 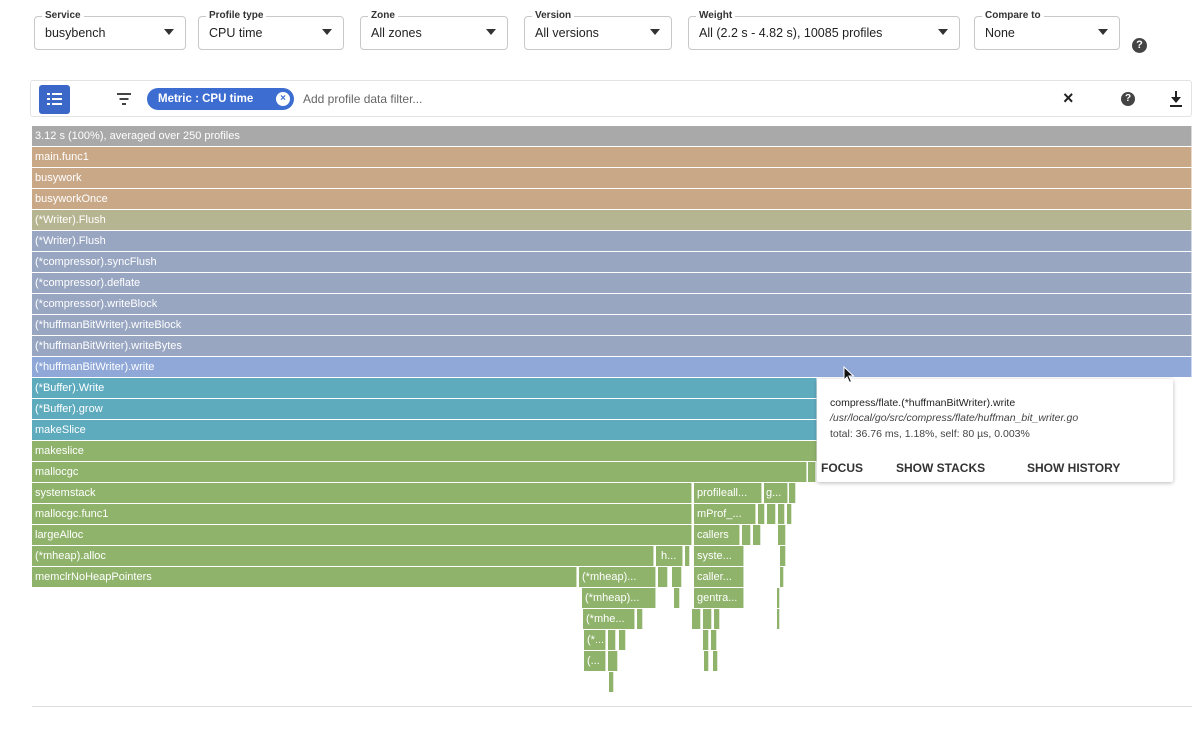 What do you see at coordinates (1000, 33) in the screenshot?
I see `compare-to-select-value: None` at bounding box center [1000, 33].